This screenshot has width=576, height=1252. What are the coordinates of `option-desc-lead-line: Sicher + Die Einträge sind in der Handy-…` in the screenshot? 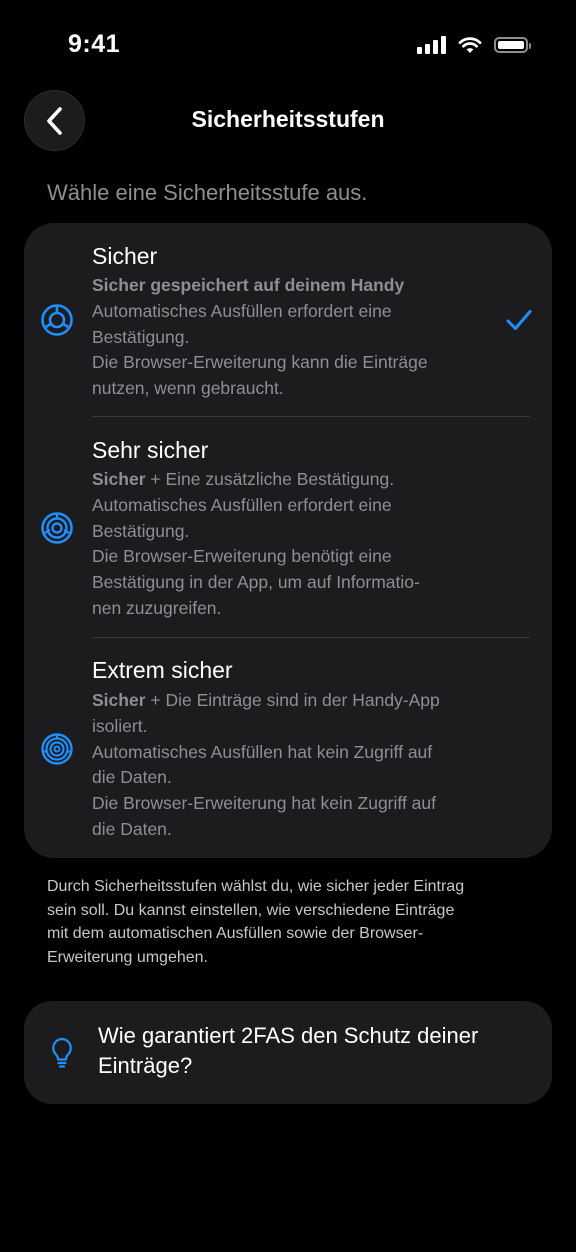 It's located at (302, 701).